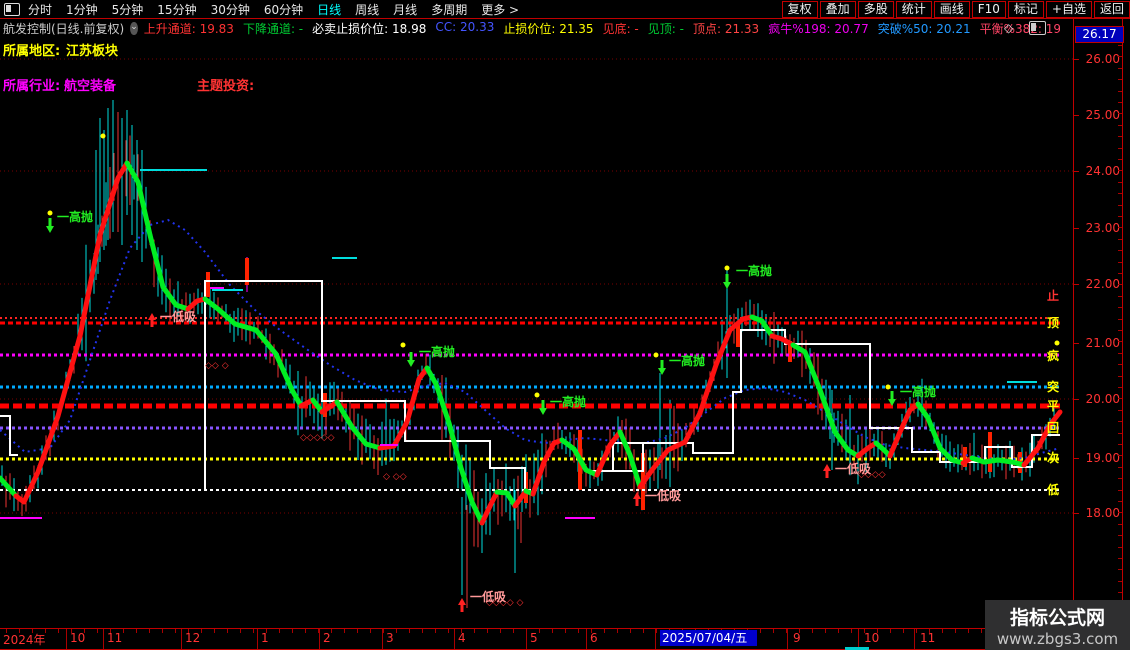 The width and height of the screenshot is (1130, 650). Describe the element at coordinates (534, 638) in the screenshot. I see `month-label-7: 5` at that location.